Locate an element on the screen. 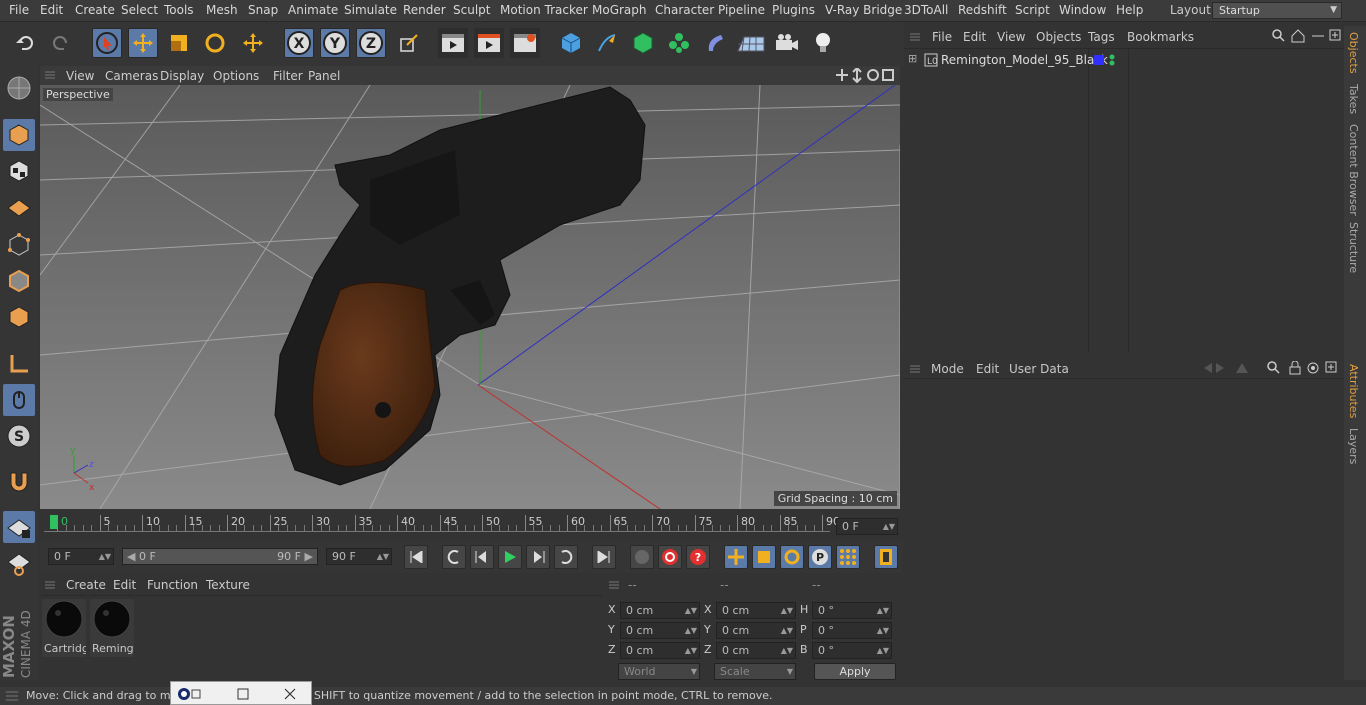 The width and height of the screenshot is (1366, 705). attributes-menu-user-data: User Data is located at coordinates (1039, 369).